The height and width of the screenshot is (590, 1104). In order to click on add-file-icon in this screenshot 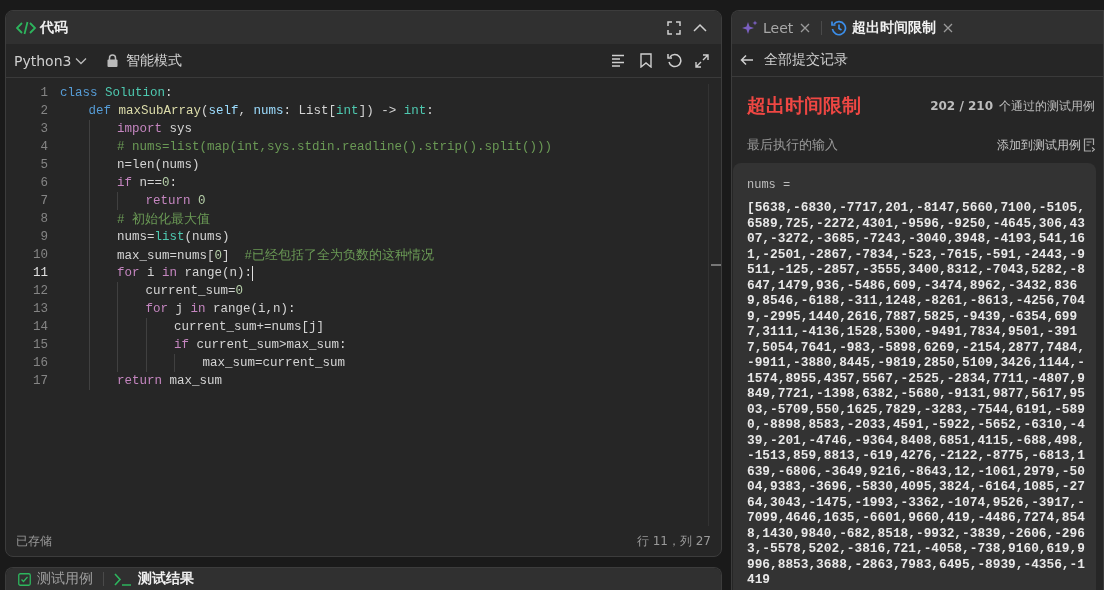, I will do `click(1089, 145)`.